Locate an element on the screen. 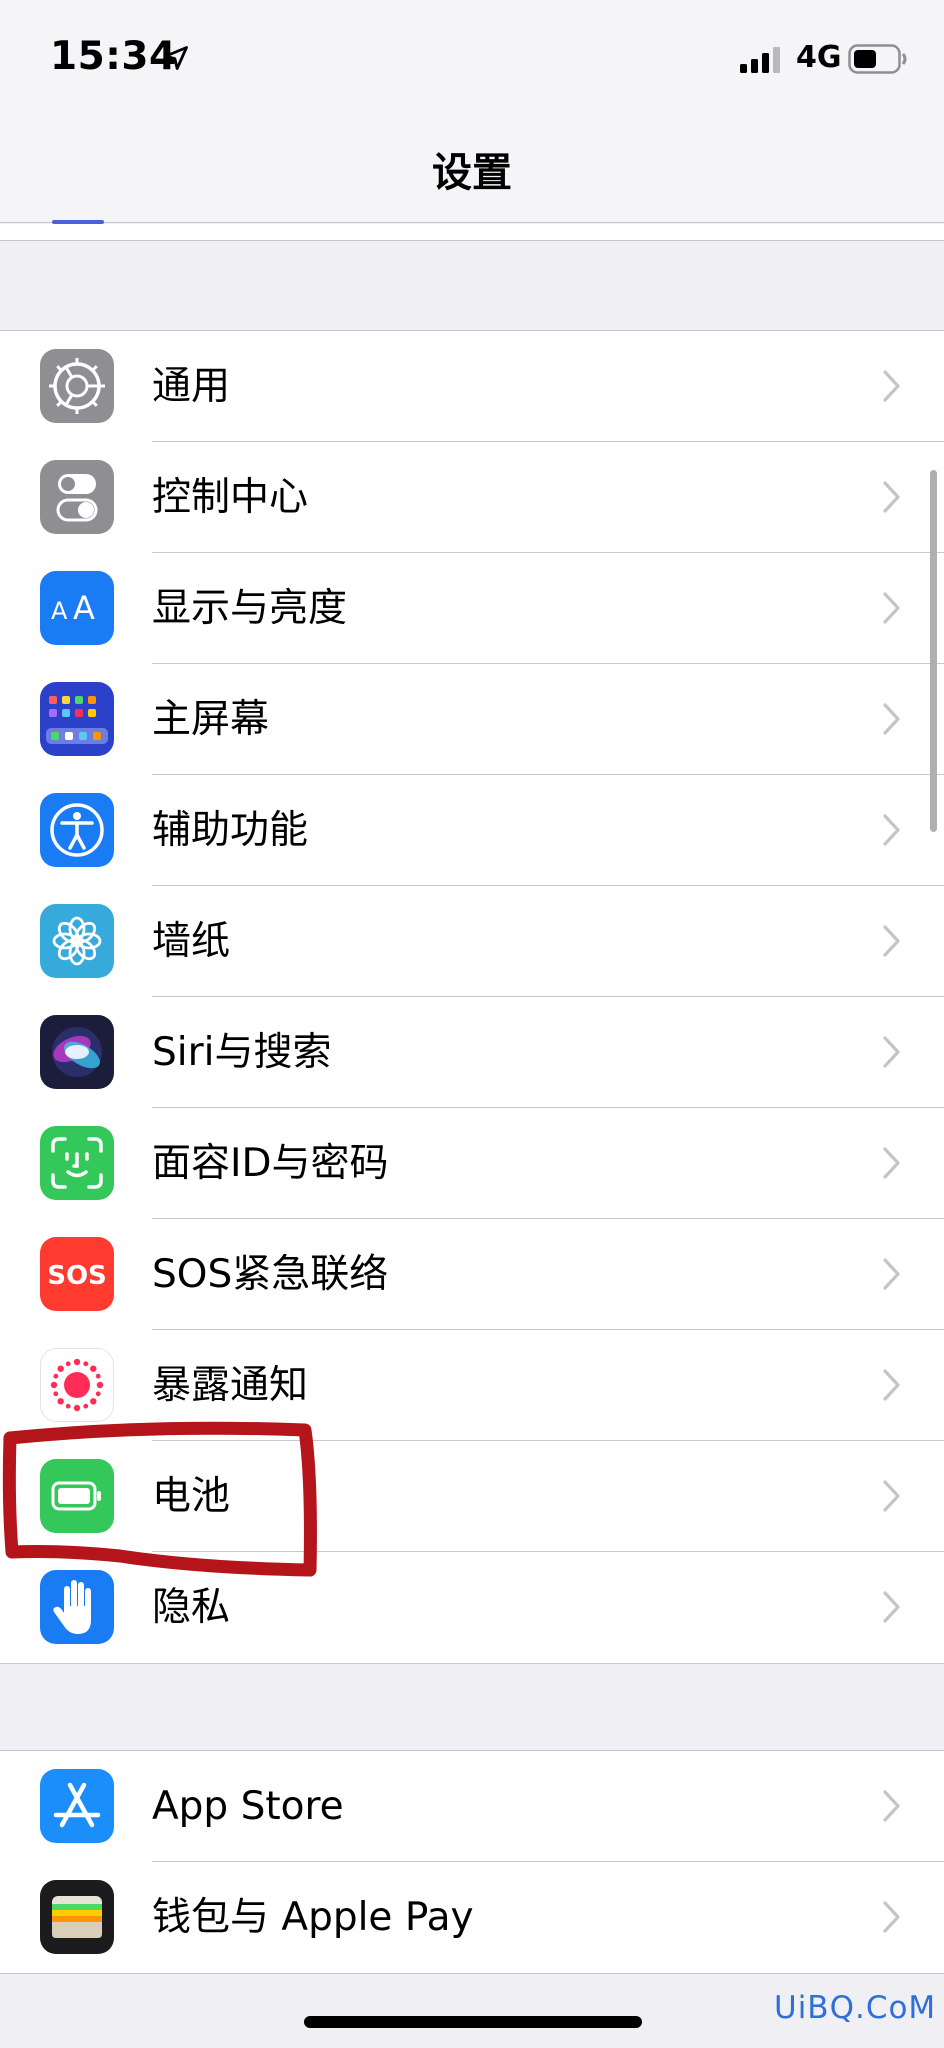  row-label: SOS紧急联络 is located at coordinates (270, 1274).